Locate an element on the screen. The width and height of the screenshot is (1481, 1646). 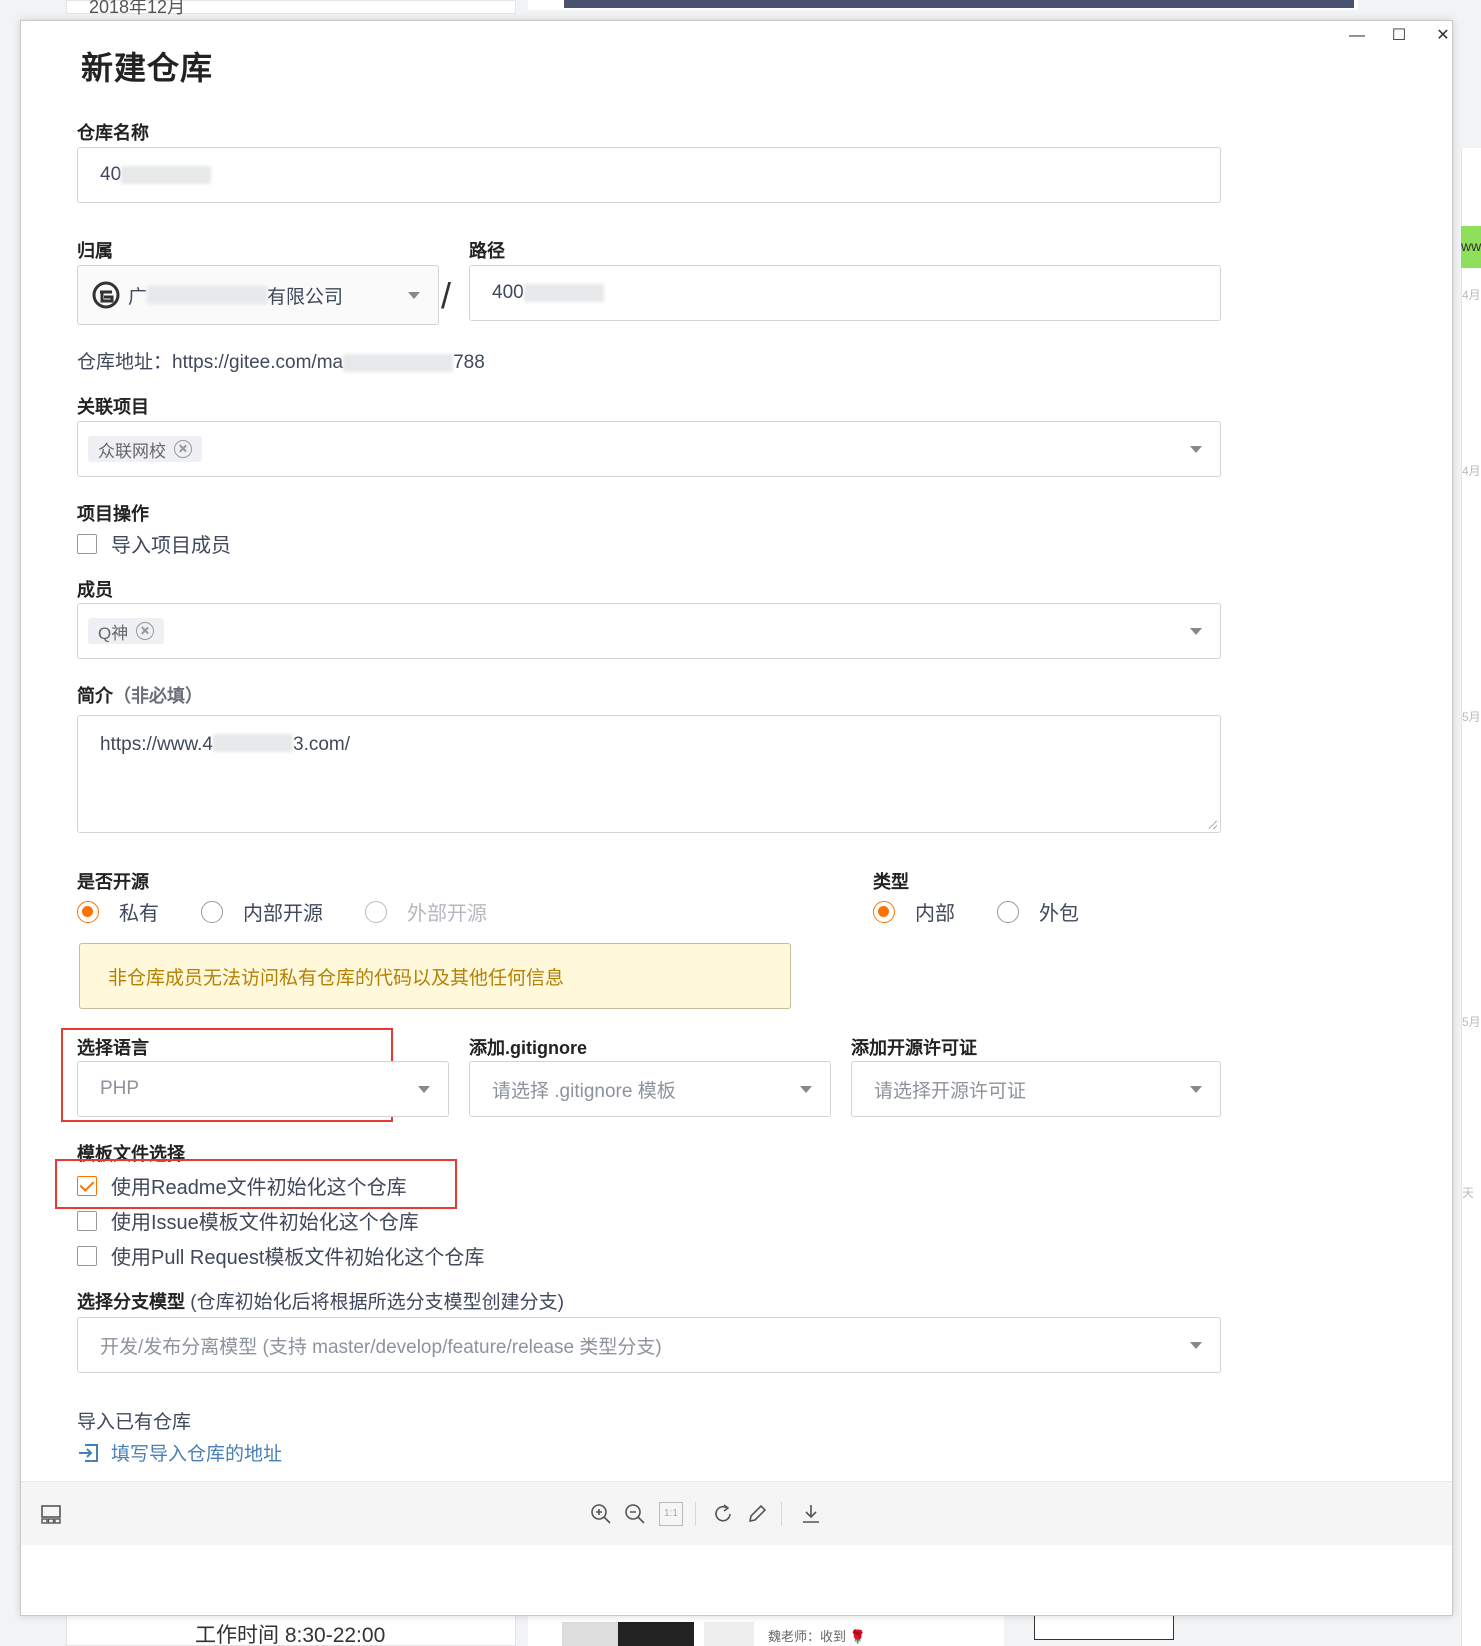
page-title: 新建仓库 is located at coordinates (147, 68).